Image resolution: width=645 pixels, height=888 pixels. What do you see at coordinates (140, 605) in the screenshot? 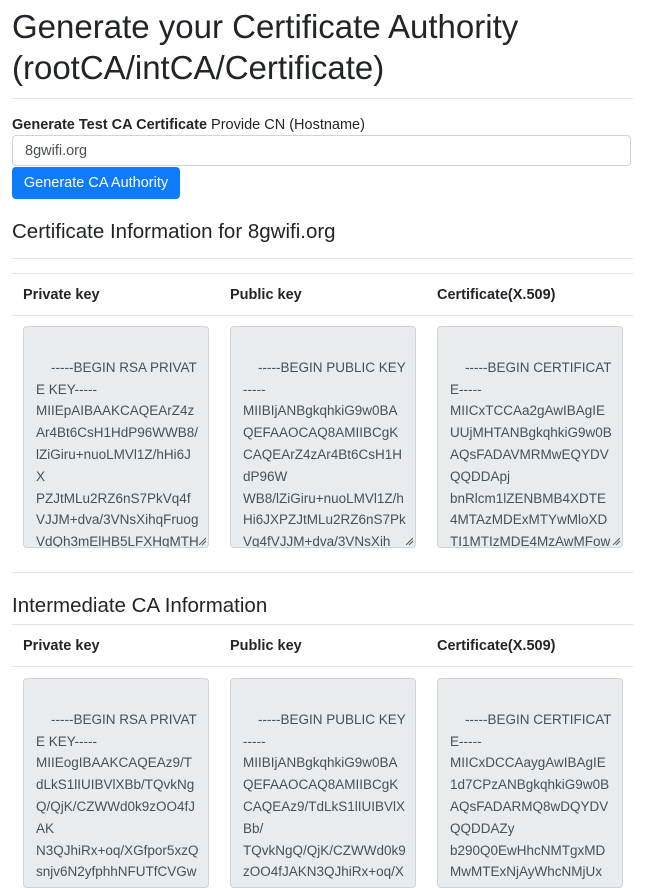
I see `int-section-heading: Intermediate CA Information` at bounding box center [140, 605].